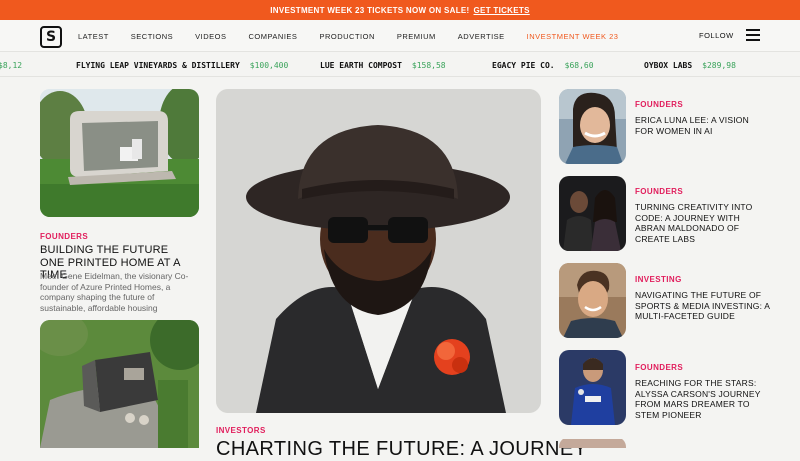 Image resolution: width=800 pixels, height=461 pixels. I want to click on ticker-value: $100,400, so click(269, 65).